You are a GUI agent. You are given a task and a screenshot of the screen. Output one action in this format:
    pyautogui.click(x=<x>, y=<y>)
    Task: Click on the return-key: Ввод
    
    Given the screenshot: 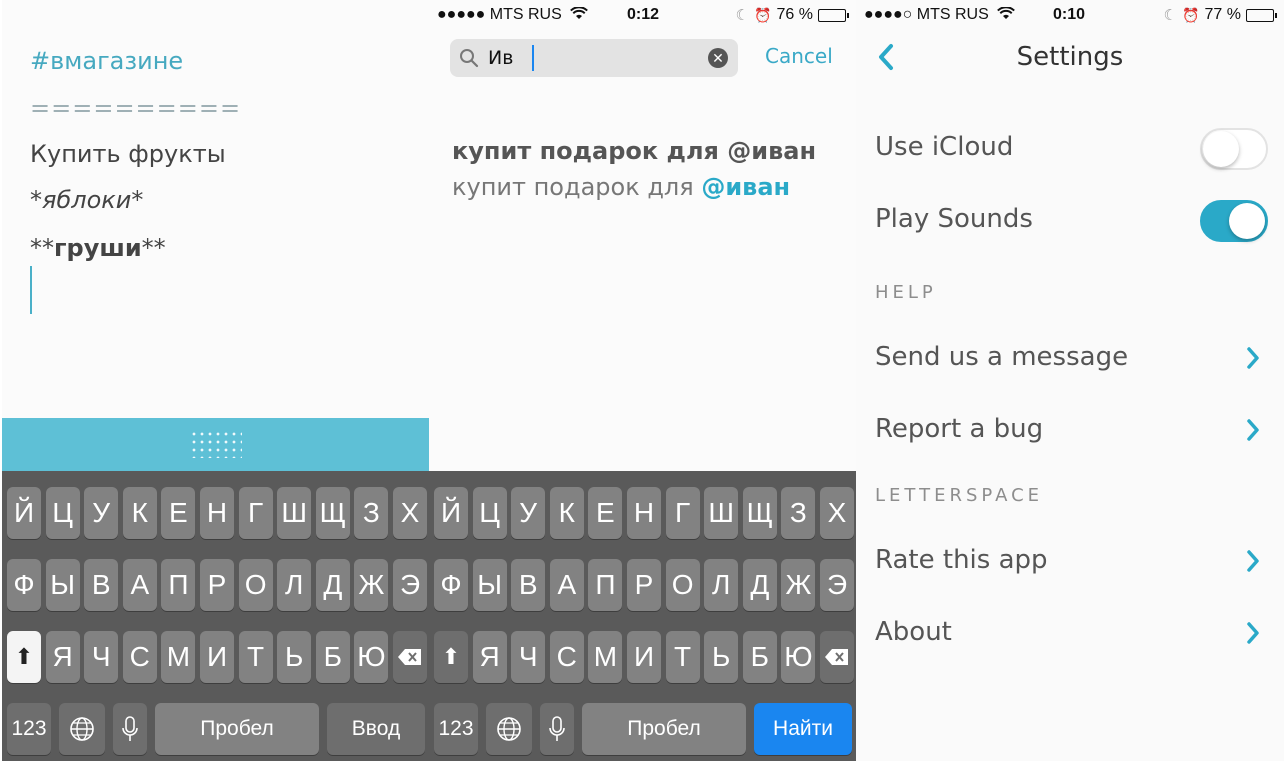 What is the action you would take?
    pyautogui.click(x=376, y=729)
    